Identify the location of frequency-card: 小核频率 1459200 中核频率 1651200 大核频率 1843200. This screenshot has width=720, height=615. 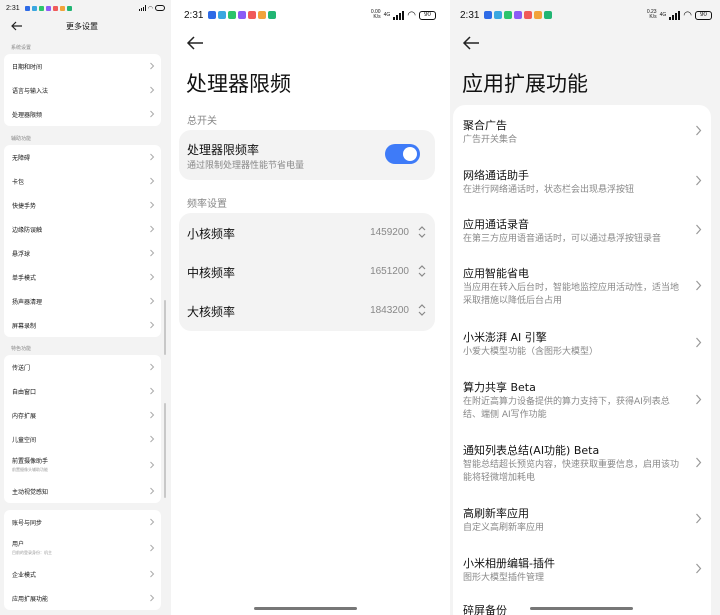
(307, 272).